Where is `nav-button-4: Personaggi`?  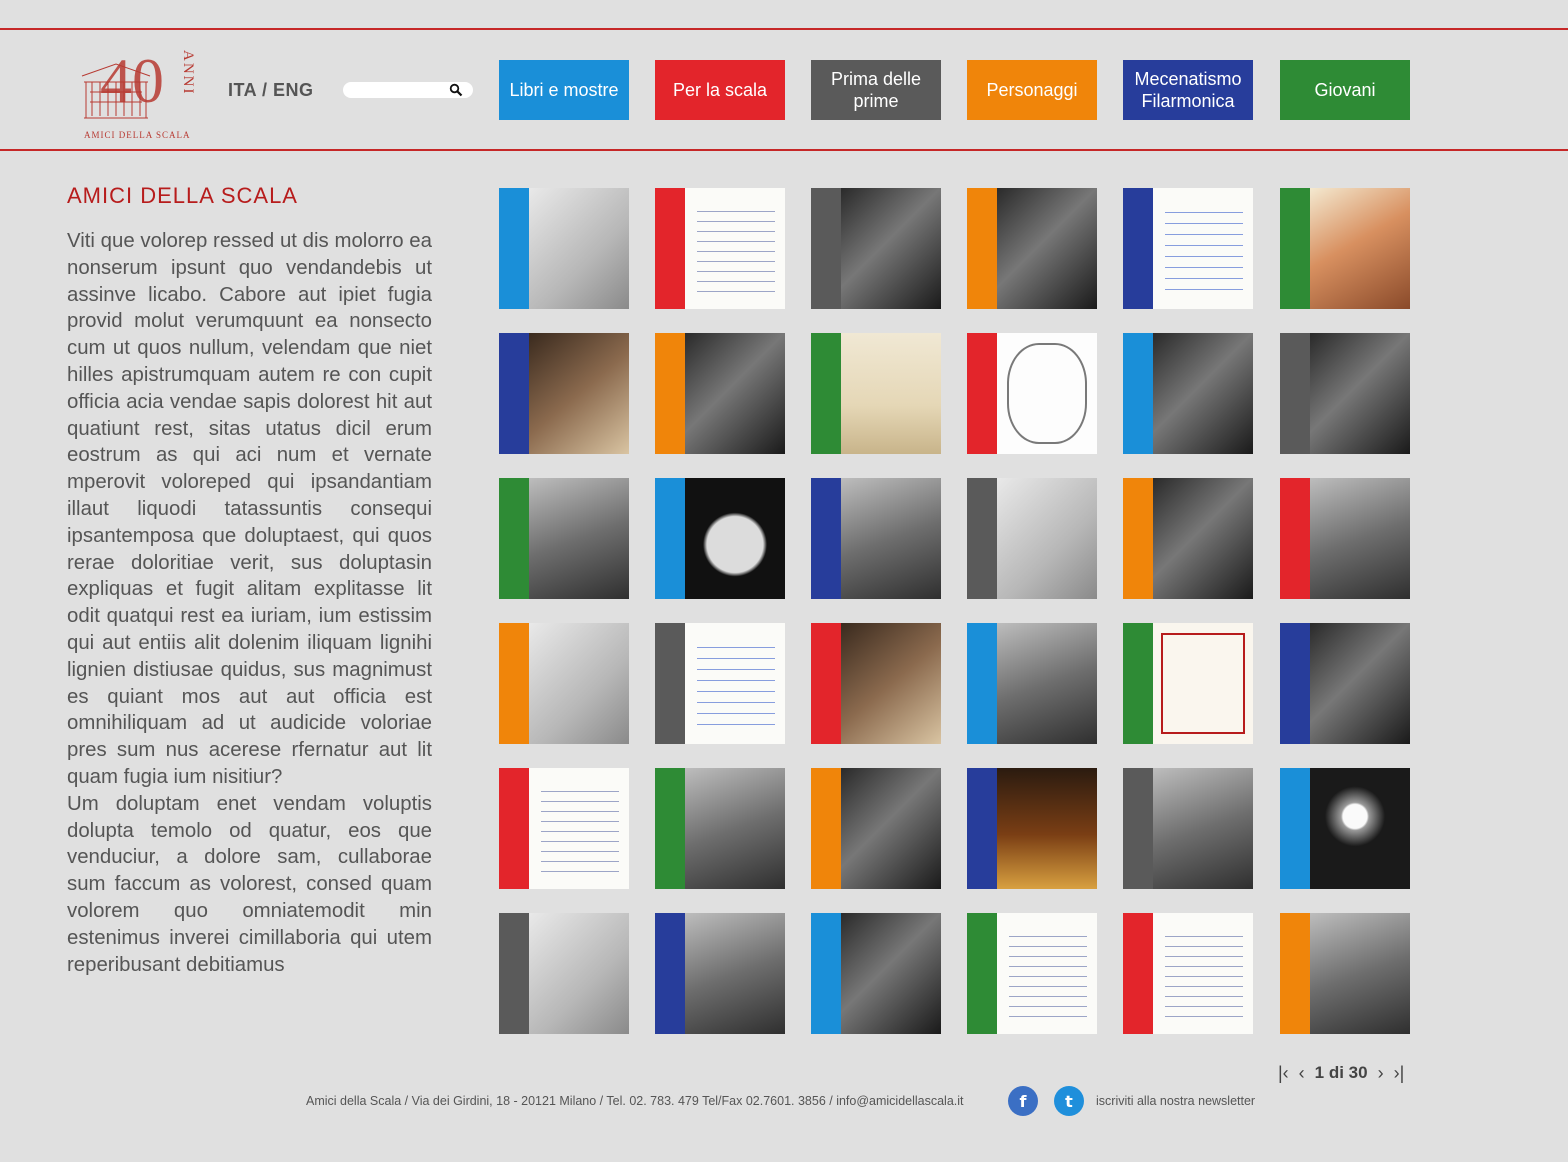
nav-button-4: Personaggi is located at coordinates (1032, 90).